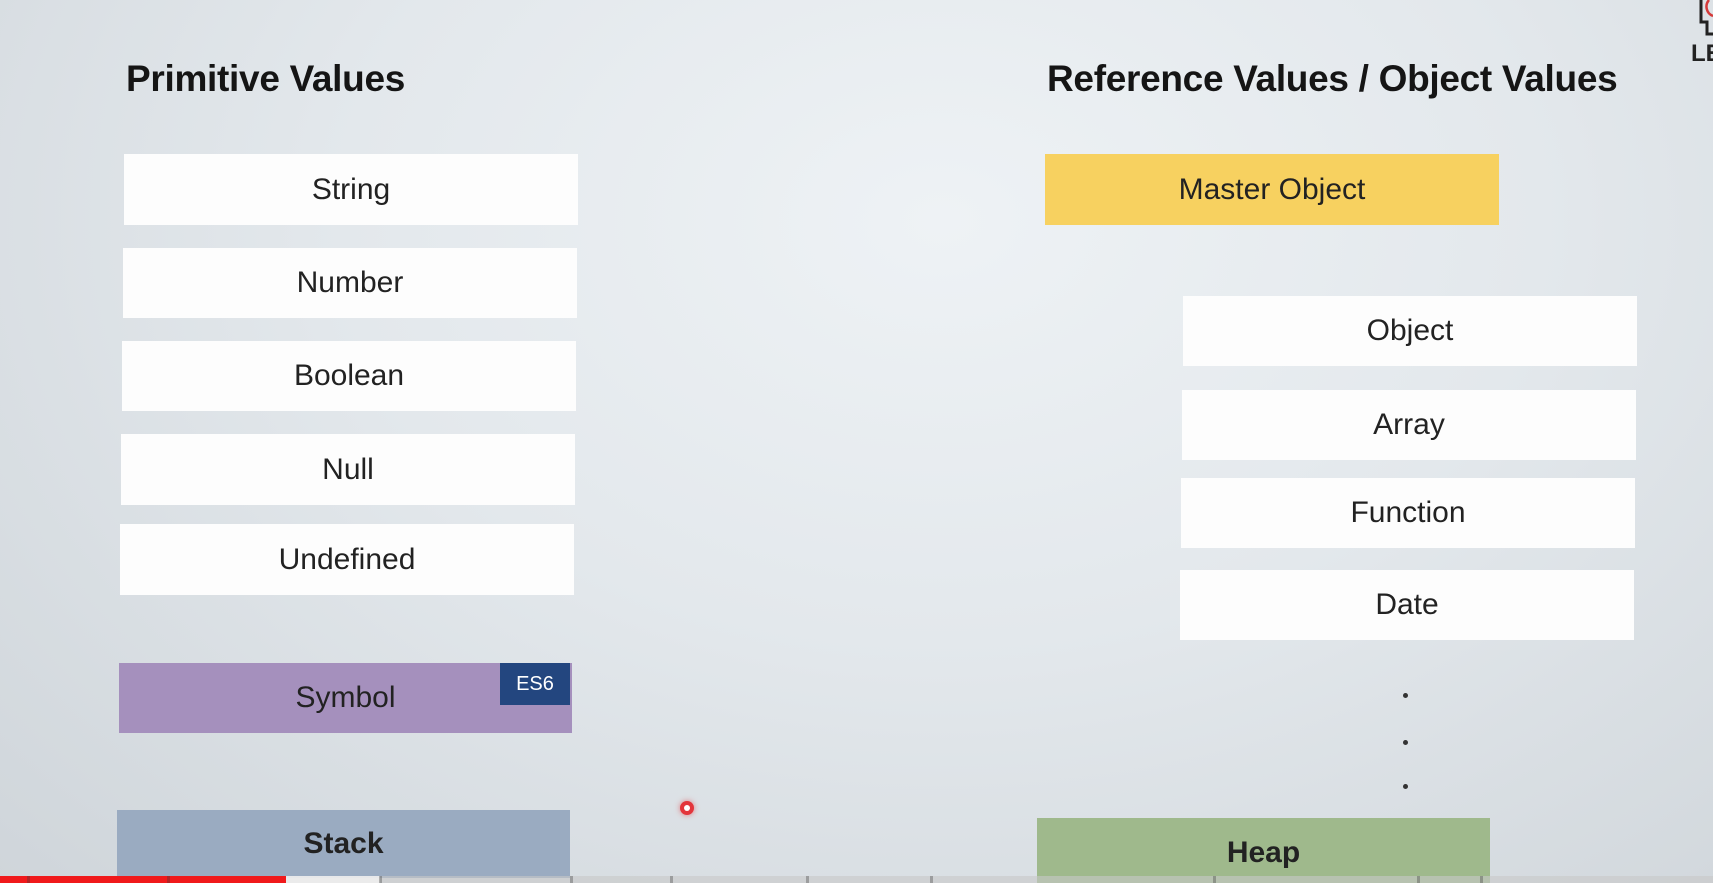 This screenshot has width=1713, height=883. What do you see at coordinates (351, 189) in the screenshot?
I see `primitive-item-string: String` at bounding box center [351, 189].